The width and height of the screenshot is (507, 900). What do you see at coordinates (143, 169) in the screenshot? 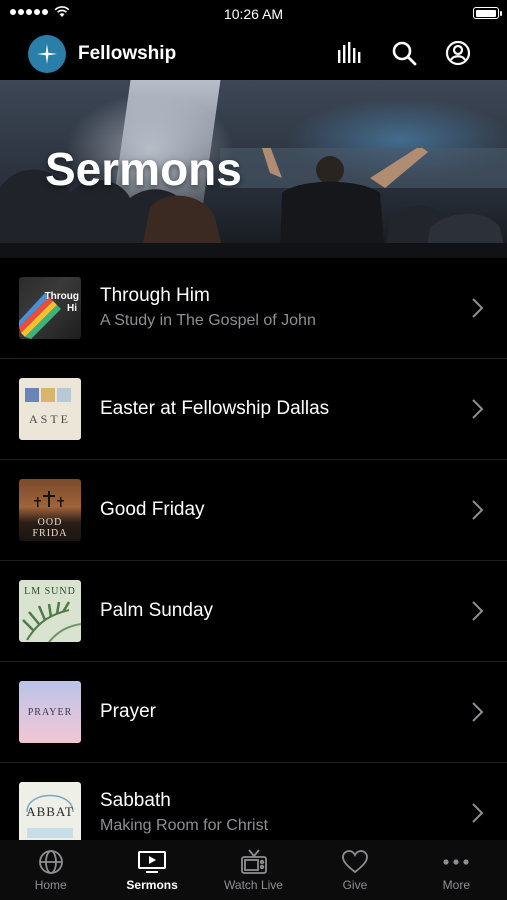
I see `page-title: Sermons` at bounding box center [143, 169].